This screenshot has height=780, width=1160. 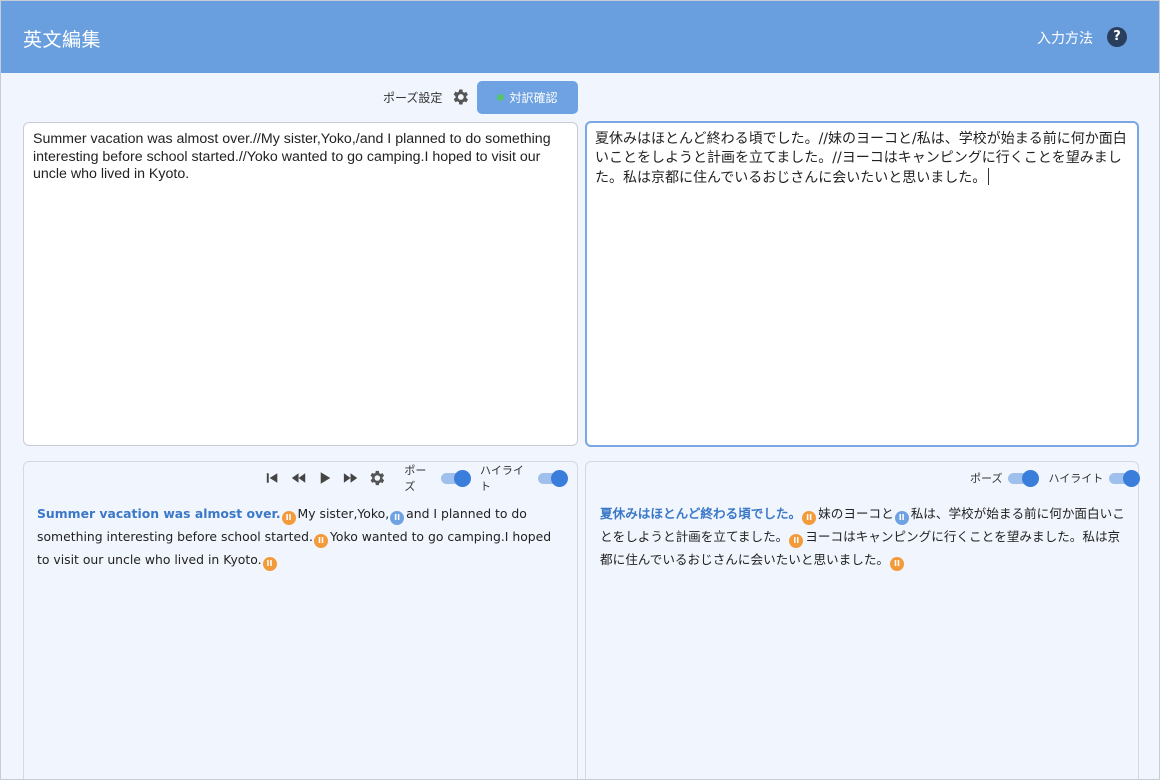 I want to click on app-header: 英文編集 入力方法 ?, so click(x=580, y=37).